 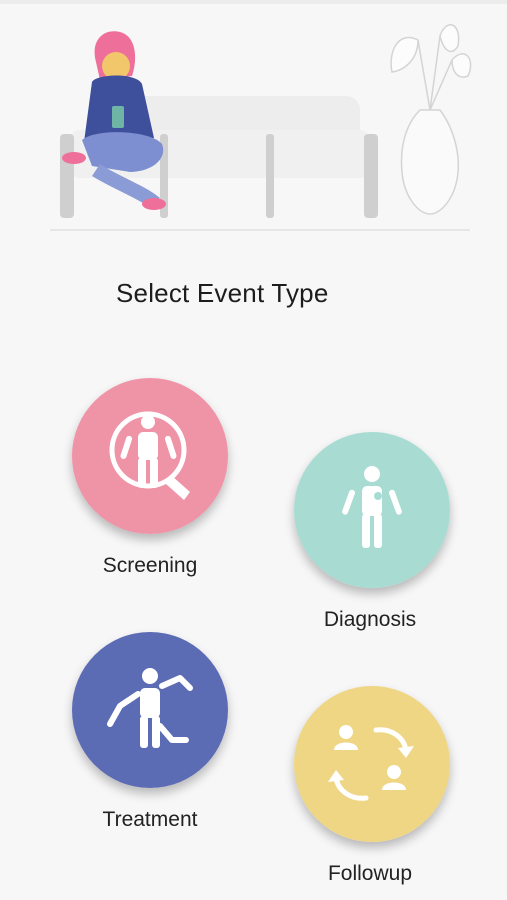 What do you see at coordinates (370, 619) in the screenshot?
I see `diagnosis-label: Diagnosis` at bounding box center [370, 619].